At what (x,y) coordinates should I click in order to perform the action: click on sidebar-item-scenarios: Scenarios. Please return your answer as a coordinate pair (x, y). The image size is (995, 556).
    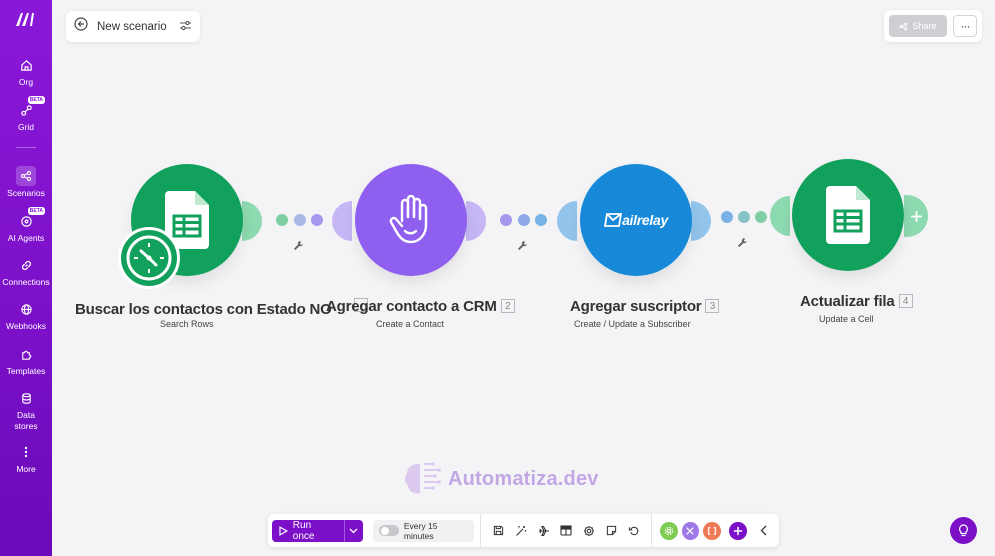
    Looking at the image, I should click on (26, 182).